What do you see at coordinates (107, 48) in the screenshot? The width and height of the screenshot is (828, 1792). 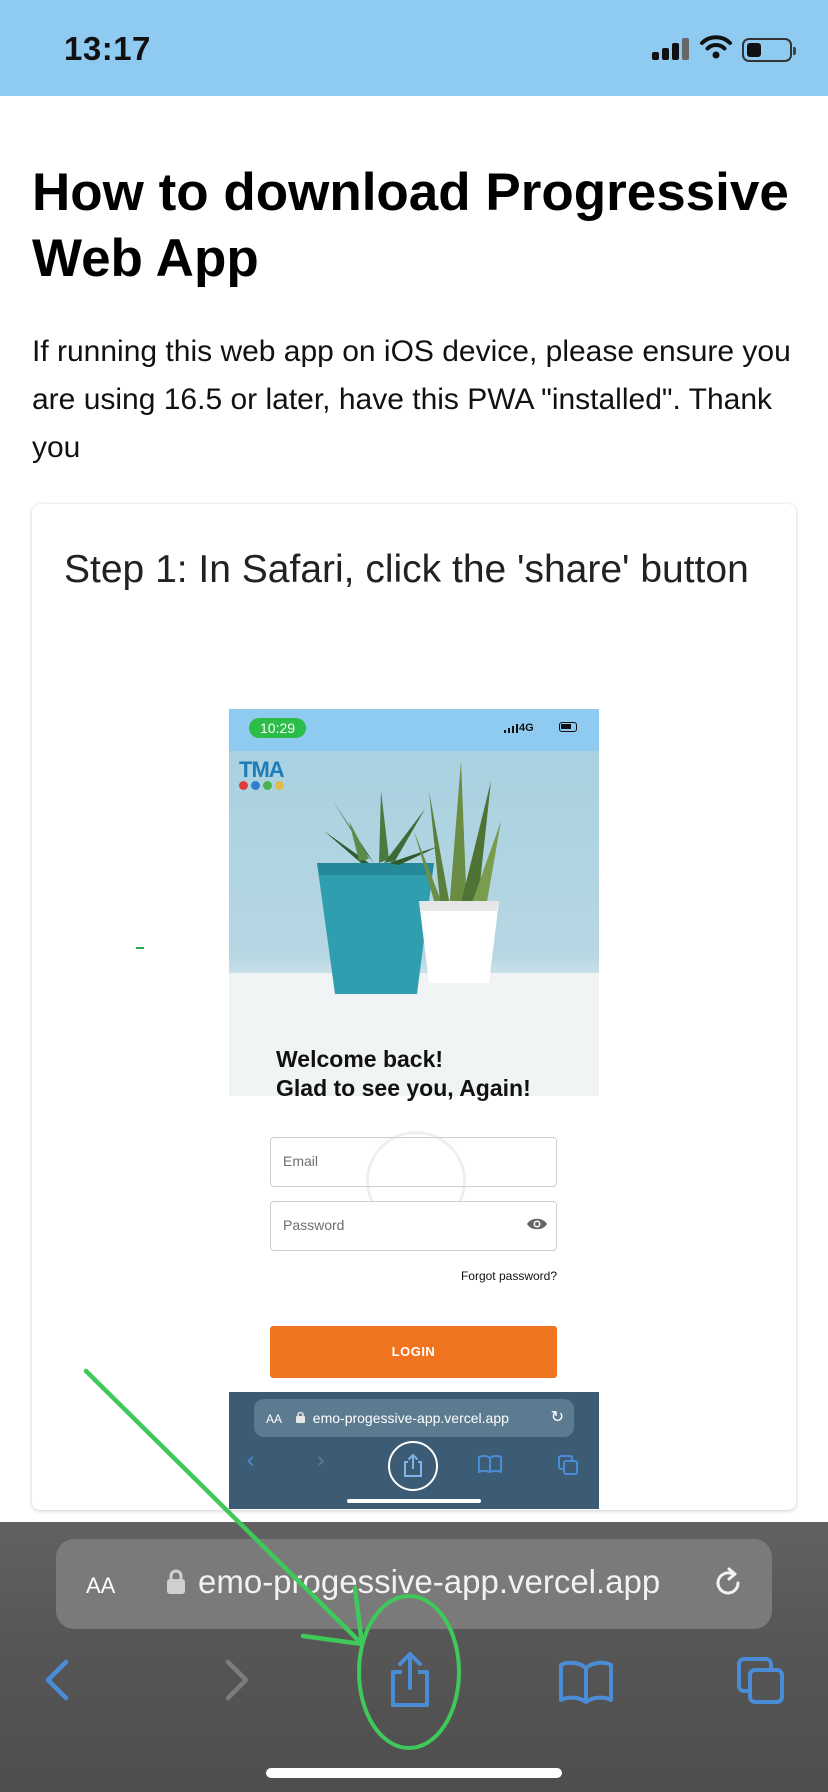 I see `status-time: 13:17` at bounding box center [107, 48].